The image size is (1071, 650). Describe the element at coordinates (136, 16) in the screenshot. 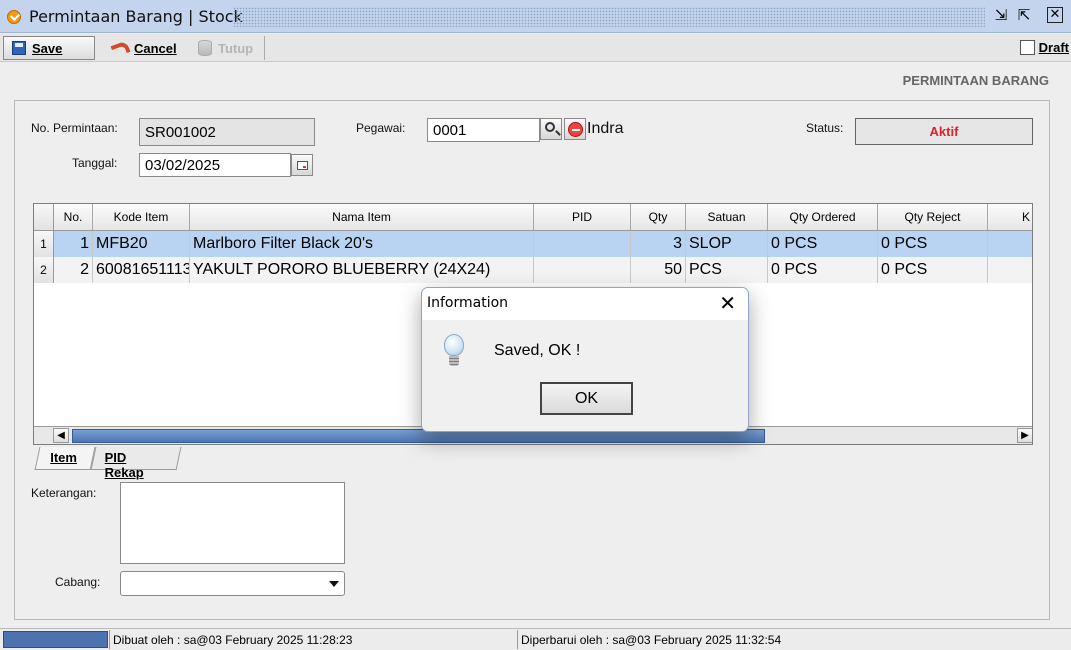

I see `window-title: Permintaan Barang | Stock` at that location.